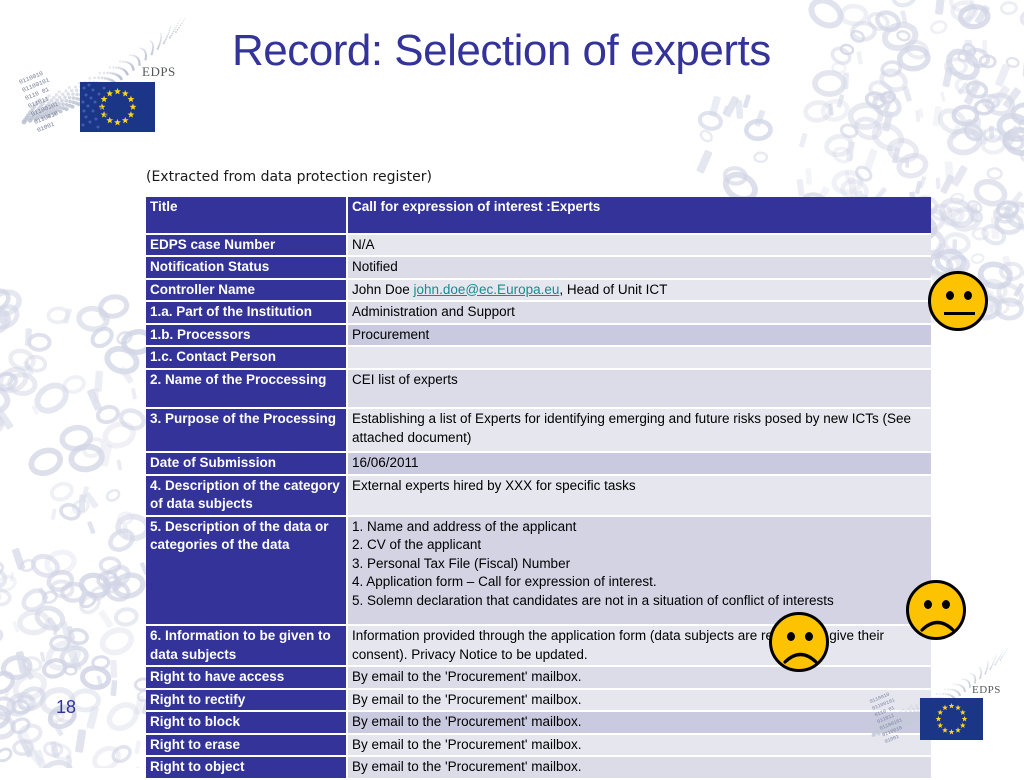 The width and height of the screenshot is (1024, 780). What do you see at coordinates (247, 216) in the screenshot?
I see `row-label: Title` at bounding box center [247, 216].